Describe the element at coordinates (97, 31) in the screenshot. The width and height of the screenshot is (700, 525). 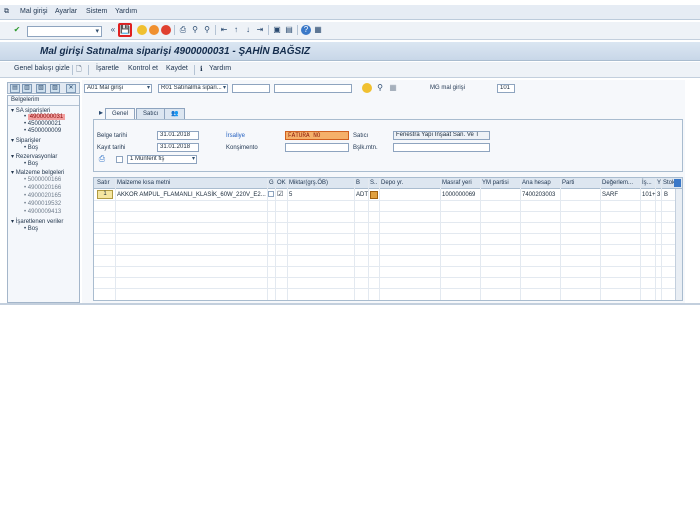
I see `command-field-dropdown-icon: ▾` at that location.